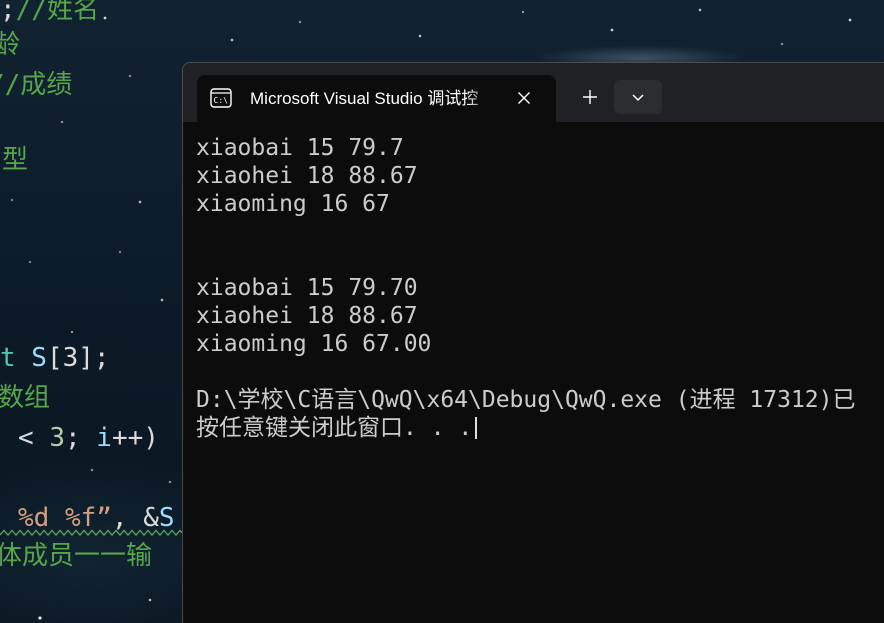 Image resolution: width=884 pixels, height=623 pixels. I want to click on code-comment: 数组, so click(25, 398).